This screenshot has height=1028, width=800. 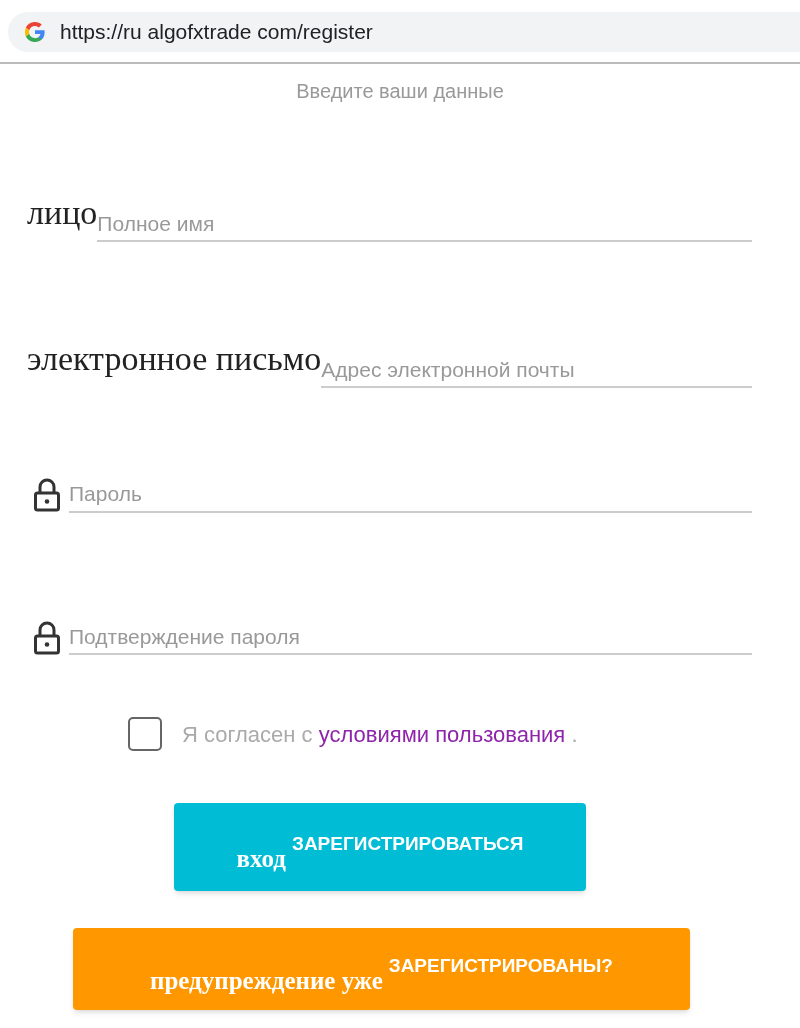 I want to click on input-field: Адрес электронной почты, so click(x=536, y=370).